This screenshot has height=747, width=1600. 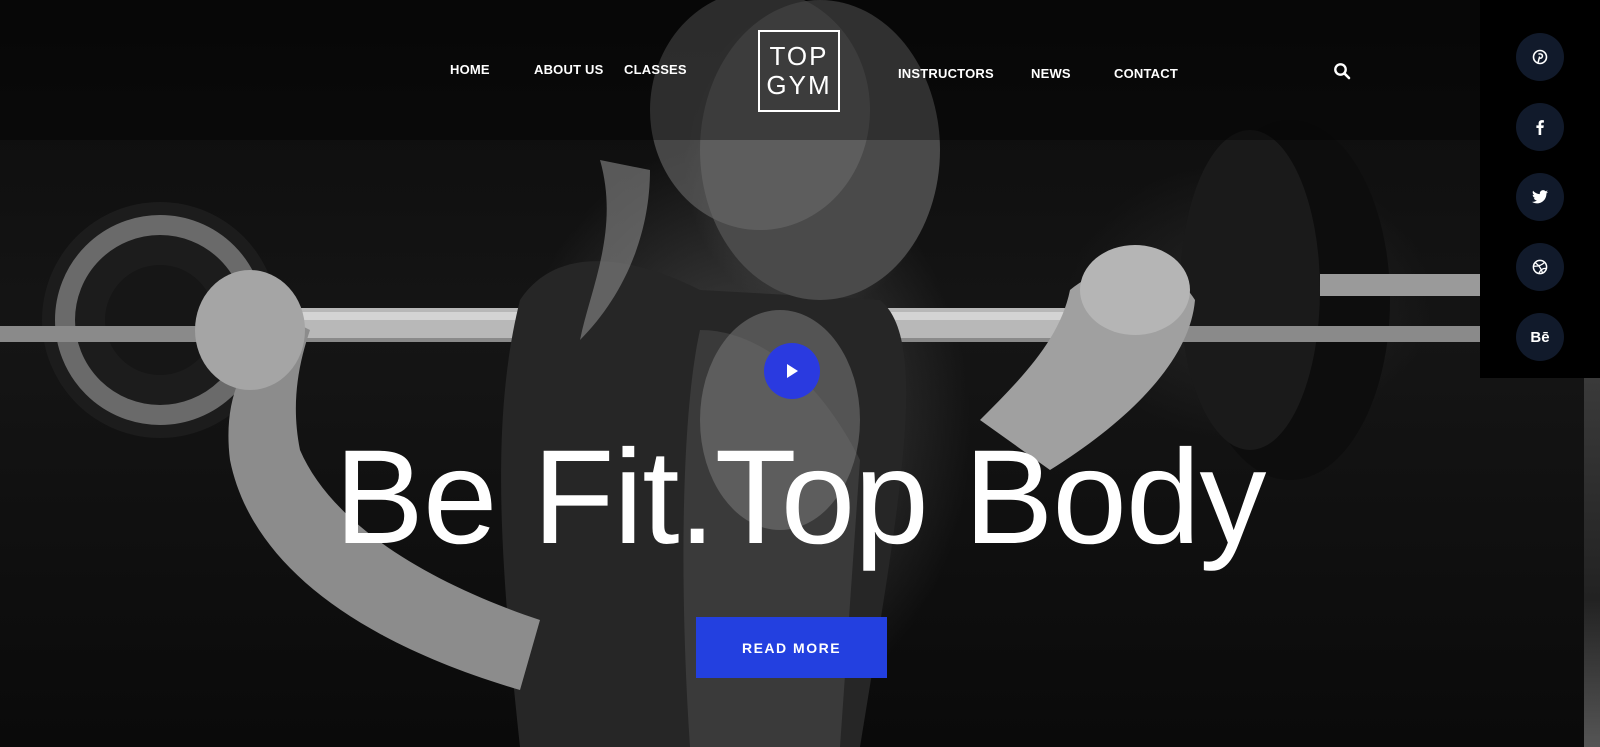 I want to click on twitter-icon, so click(x=1540, y=197).